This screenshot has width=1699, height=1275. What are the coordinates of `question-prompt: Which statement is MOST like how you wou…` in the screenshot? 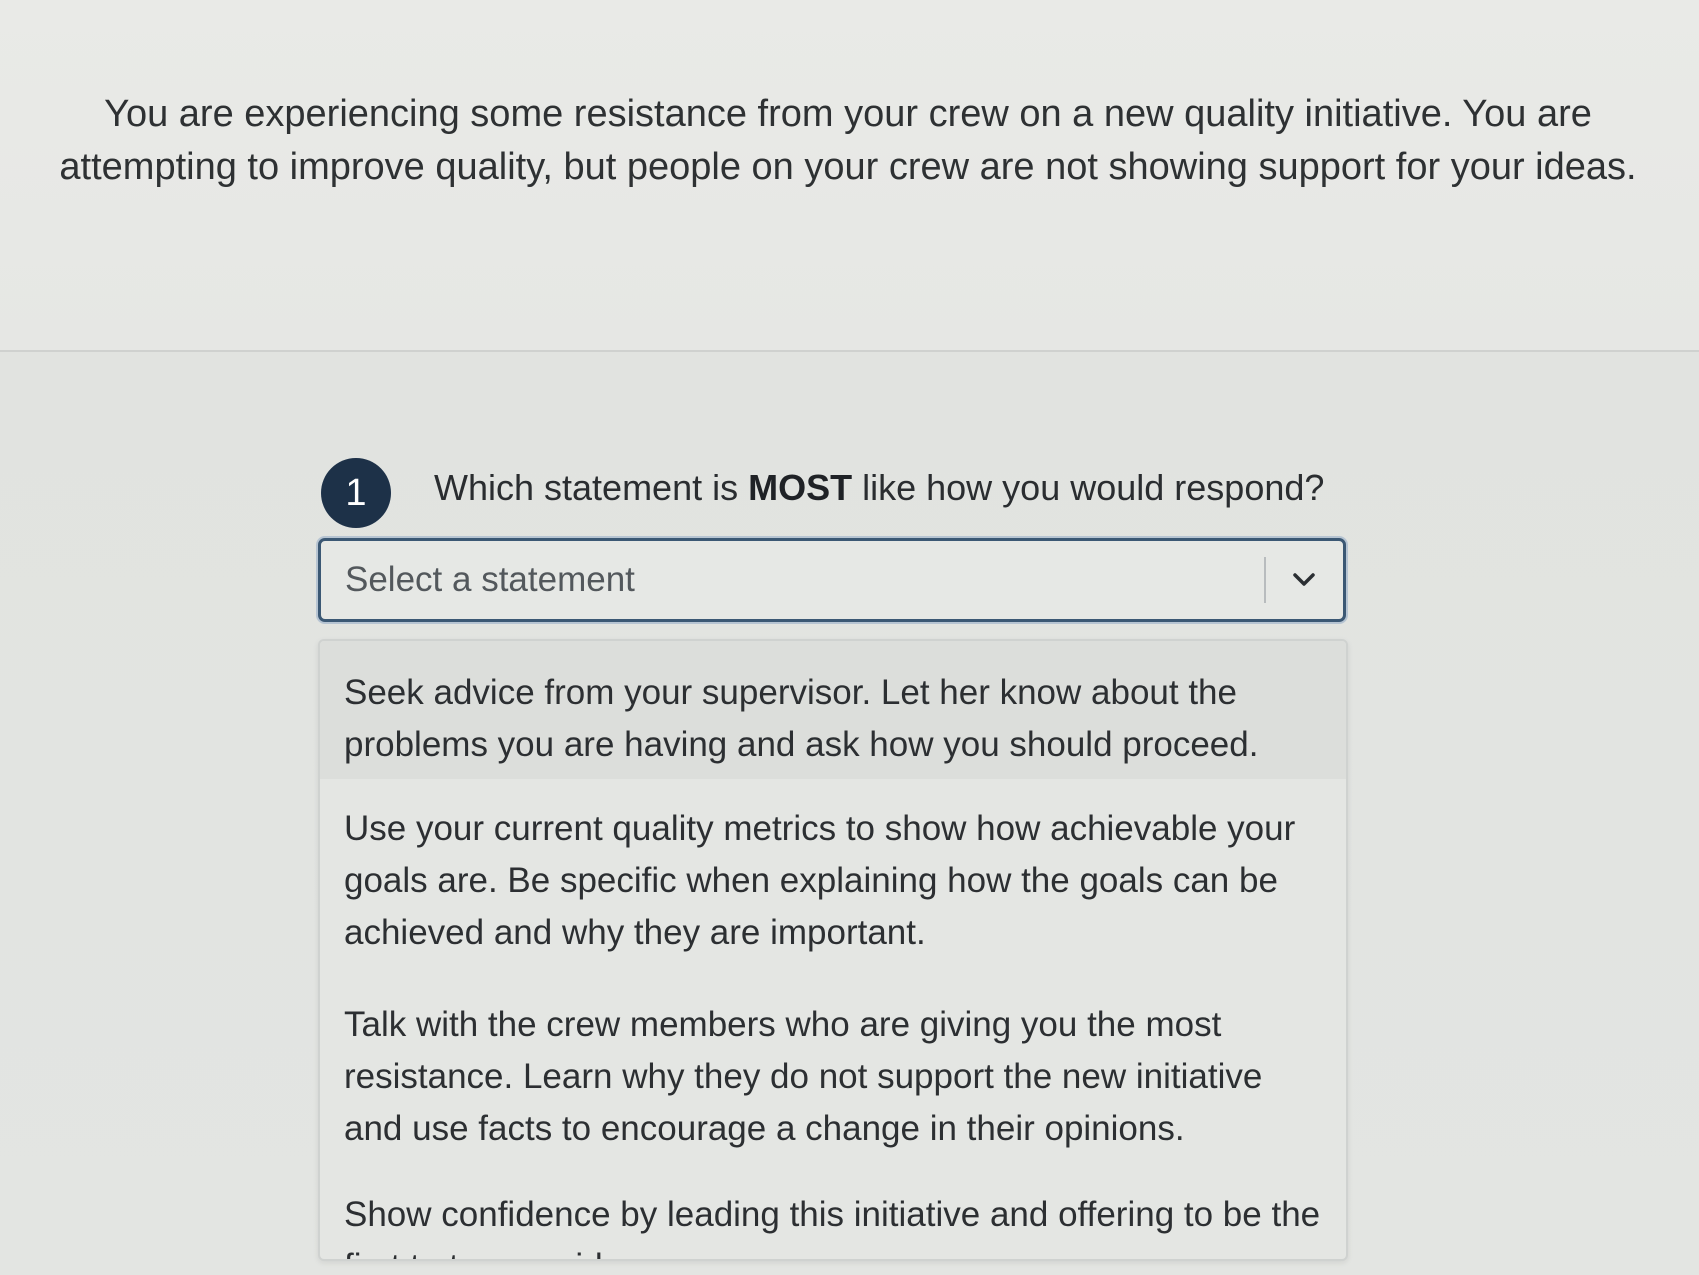 It's located at (879, 488).